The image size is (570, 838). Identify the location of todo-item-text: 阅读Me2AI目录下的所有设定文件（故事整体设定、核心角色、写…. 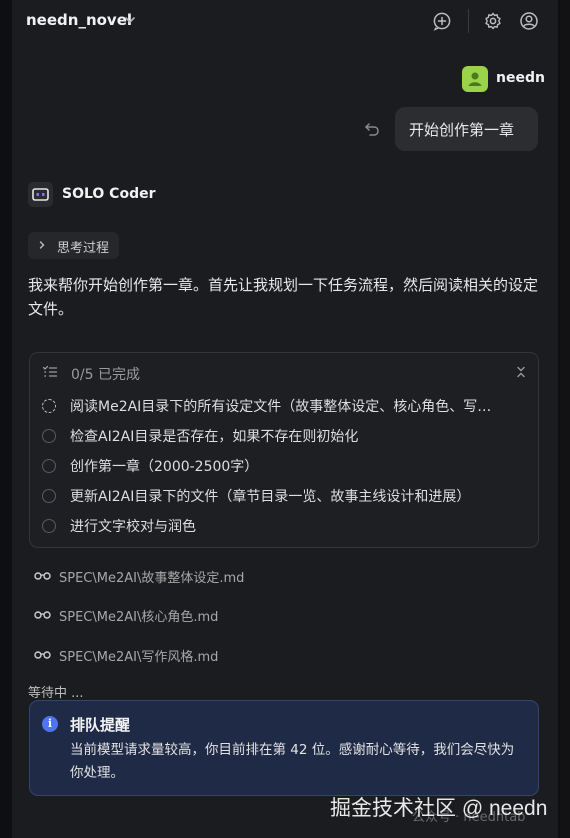
(281, 407).